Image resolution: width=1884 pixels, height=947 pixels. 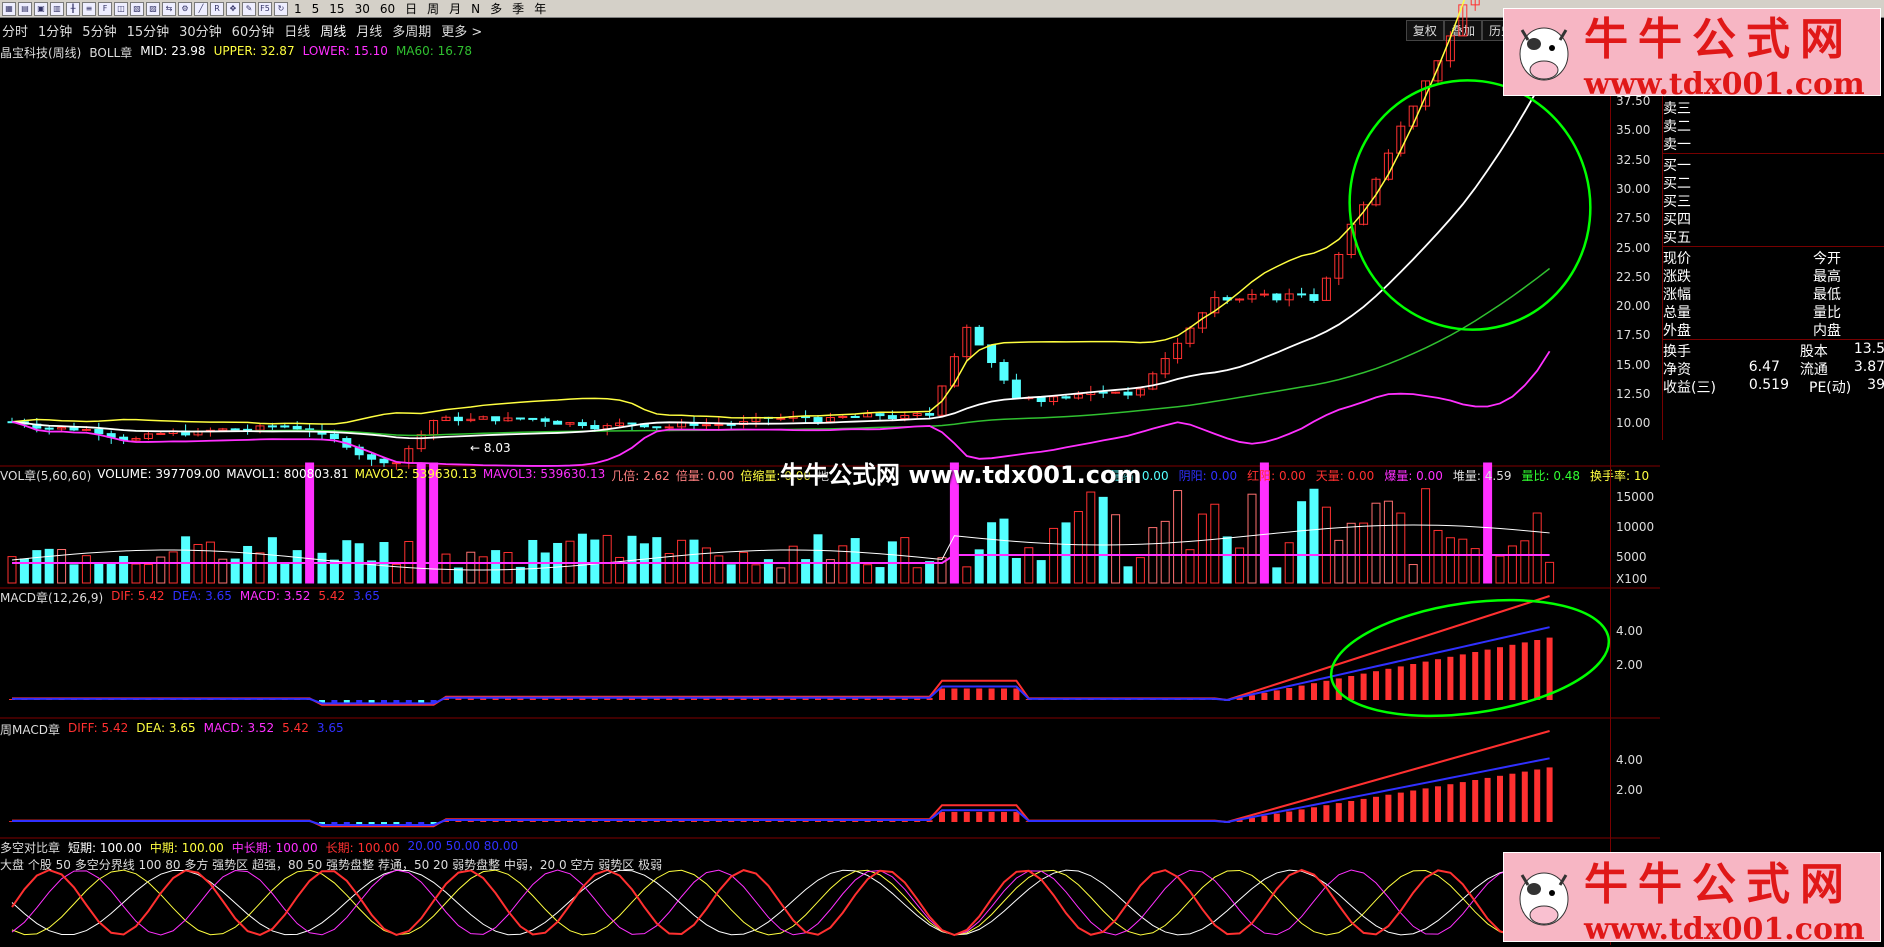 I want to click on watermark-middle: 牛牛公式网 www.tdx001.com, so click(x=961, y=475).